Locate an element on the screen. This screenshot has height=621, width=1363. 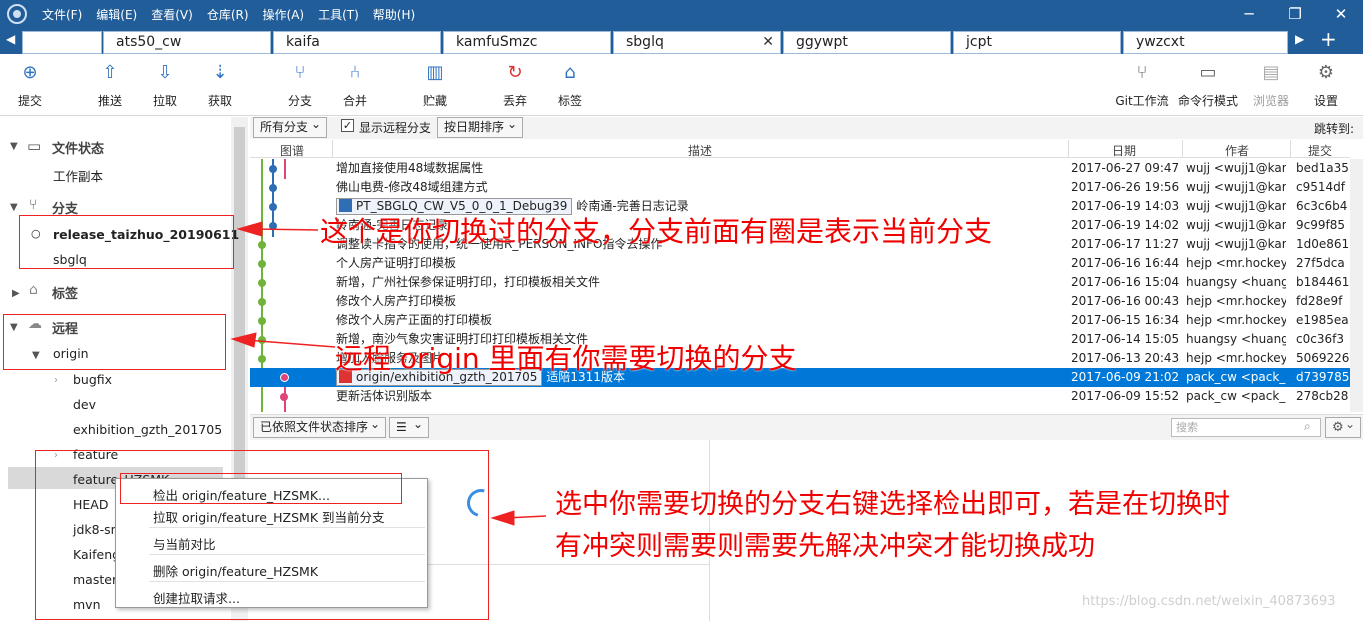
watermark: https://blog.csdn.net/weixin_40873693 is located at coordinates (1209, 601).